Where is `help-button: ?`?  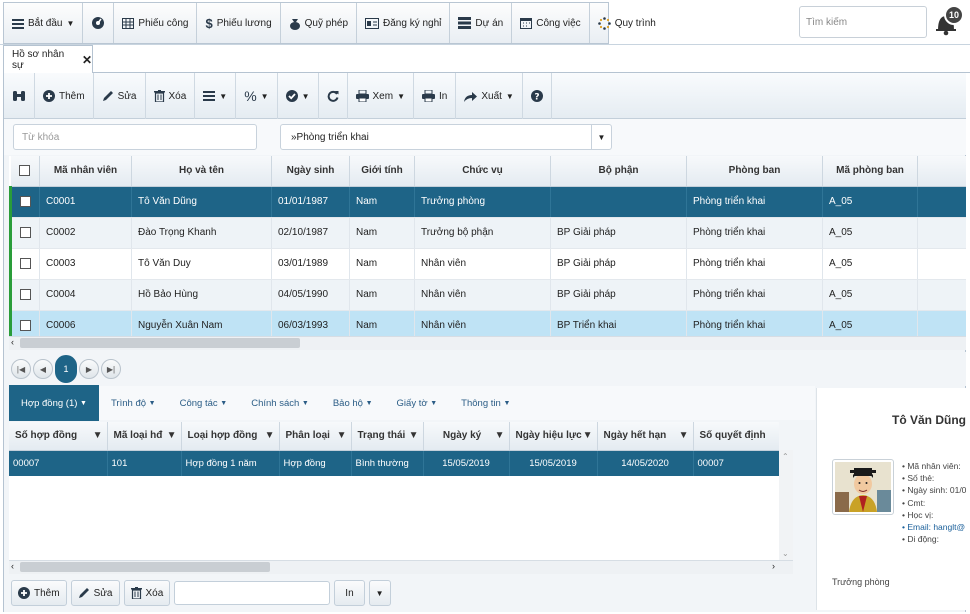 help-button: ? is located at coordinates (537, 96).